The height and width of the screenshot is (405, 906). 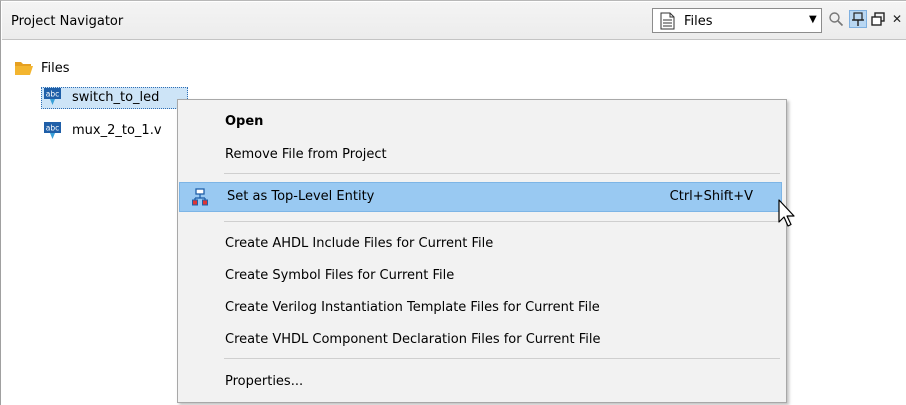 What do you see at coordinates (482, 155) in the screenshot?
I see `menu-item-remove-file: Remove File from Project` at bounding box center [482, 155].